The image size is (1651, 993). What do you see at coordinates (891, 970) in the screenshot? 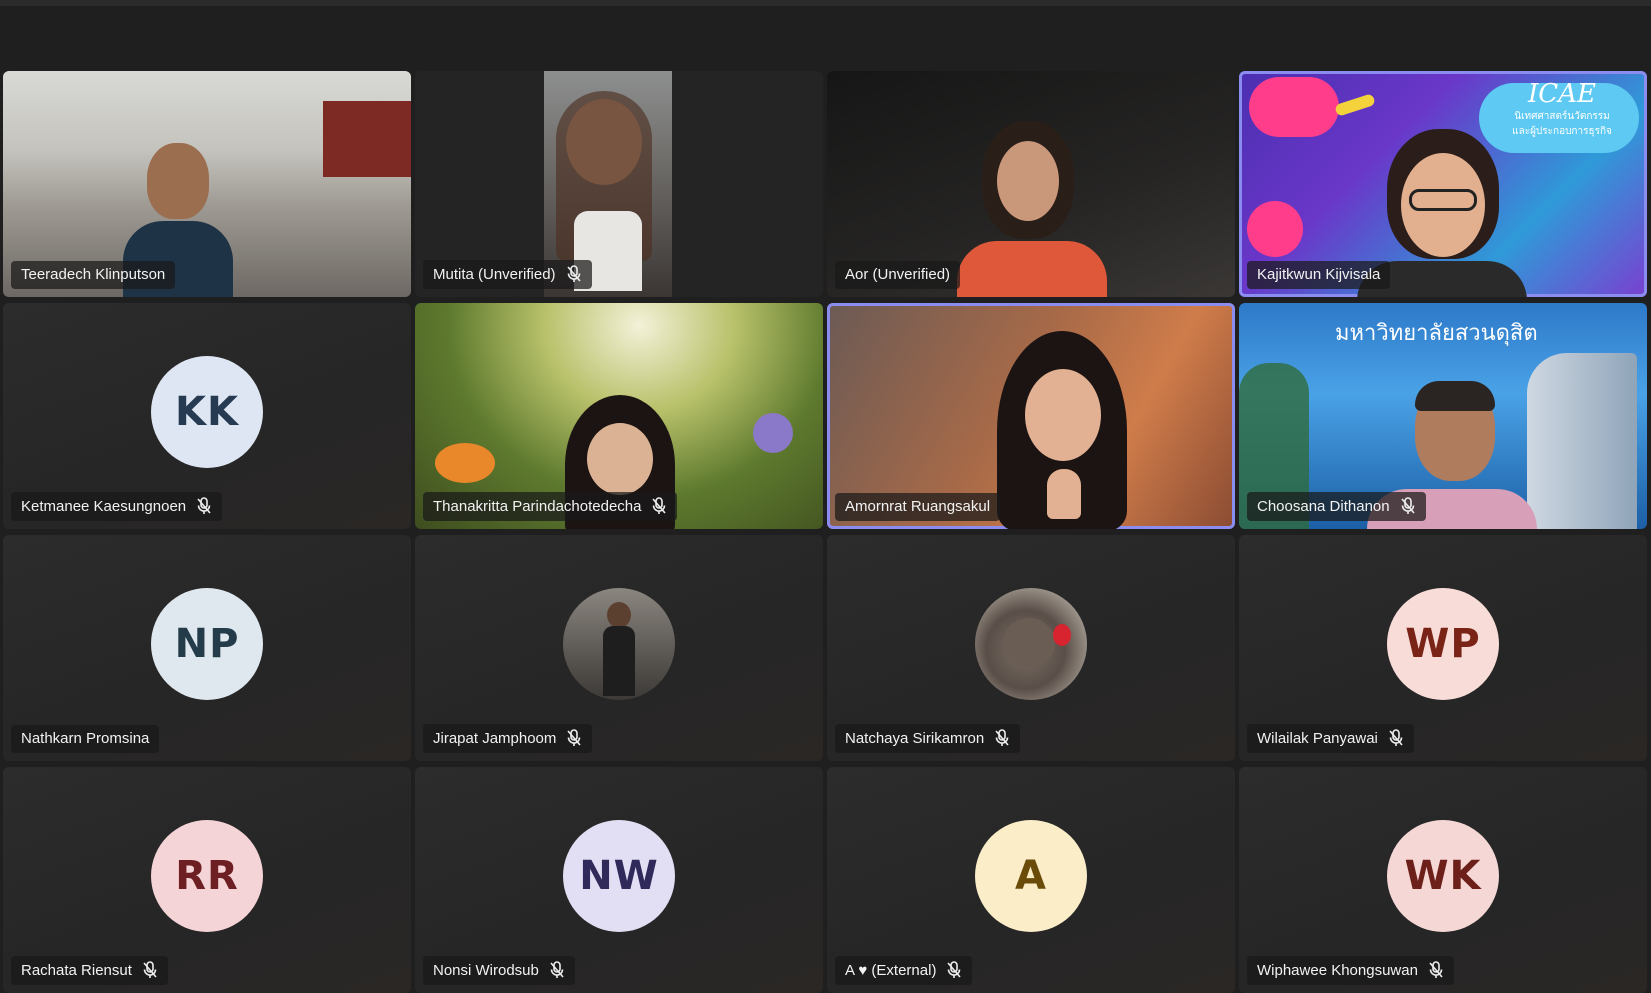
I see `participant-name: A ♥ (External)` at bounding box center [891, 970].